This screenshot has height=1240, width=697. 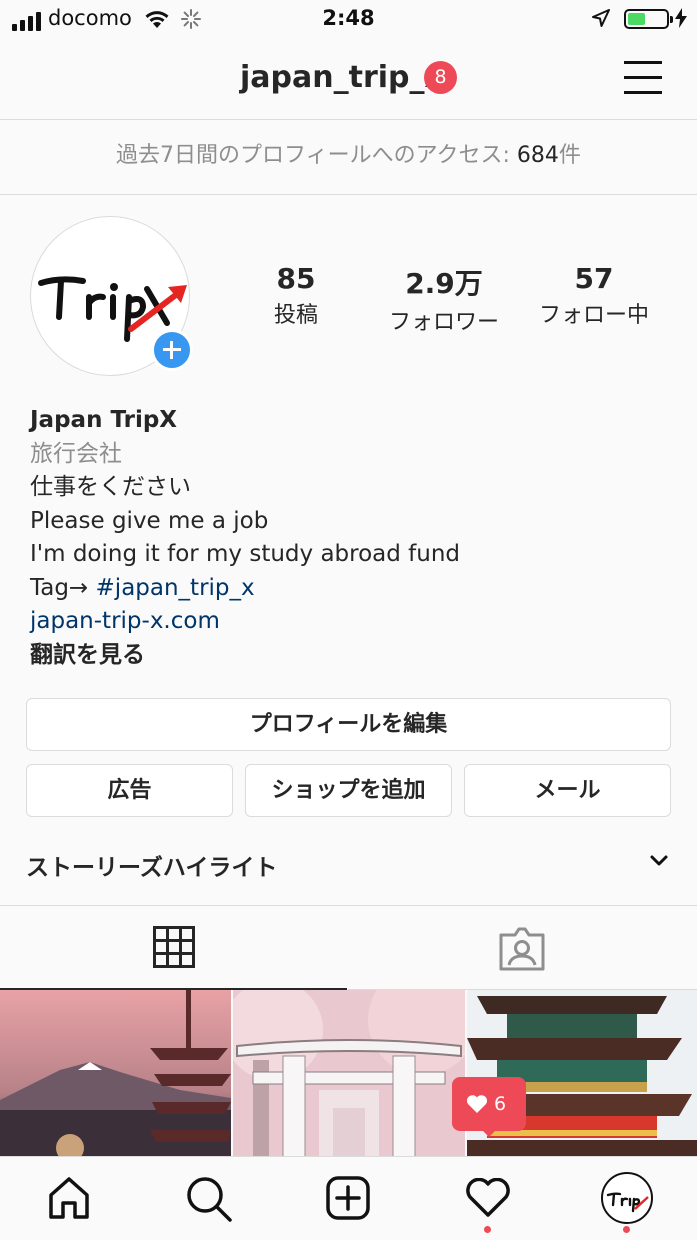 What do you see at coordinates (569, 155) in the screenshot?
I see `insight-suffix: 件` at bounding box center [569, 155].